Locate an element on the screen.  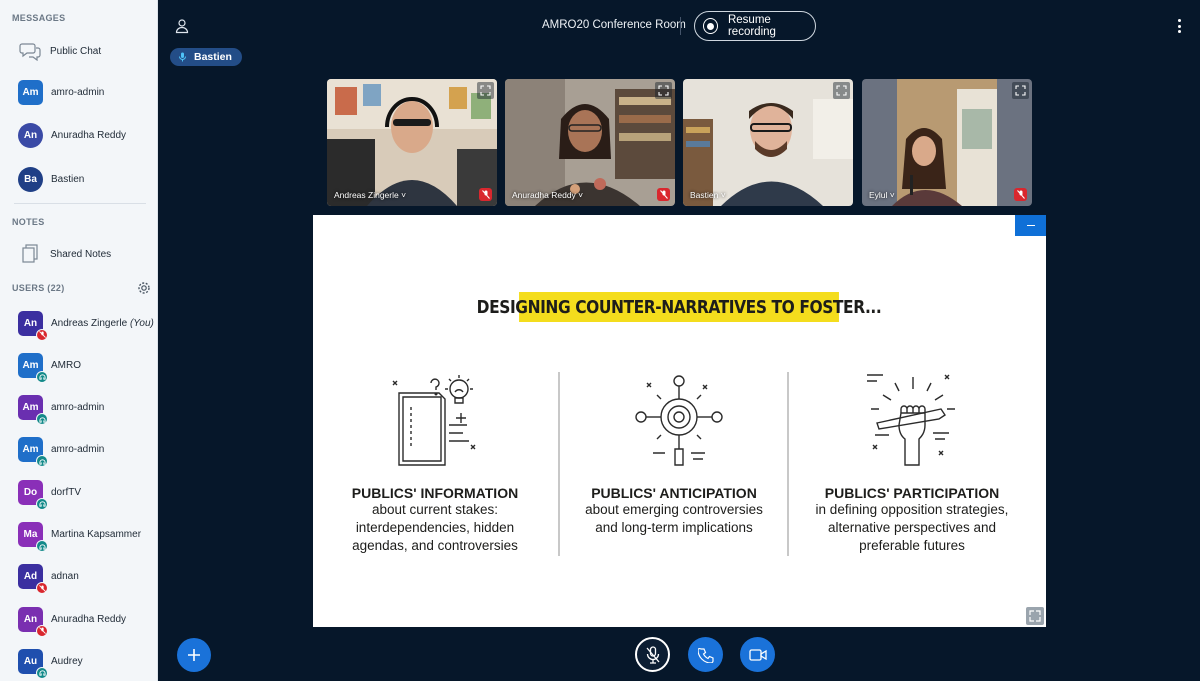
minimize-presentation-button is located at coordinates (1030, 225).